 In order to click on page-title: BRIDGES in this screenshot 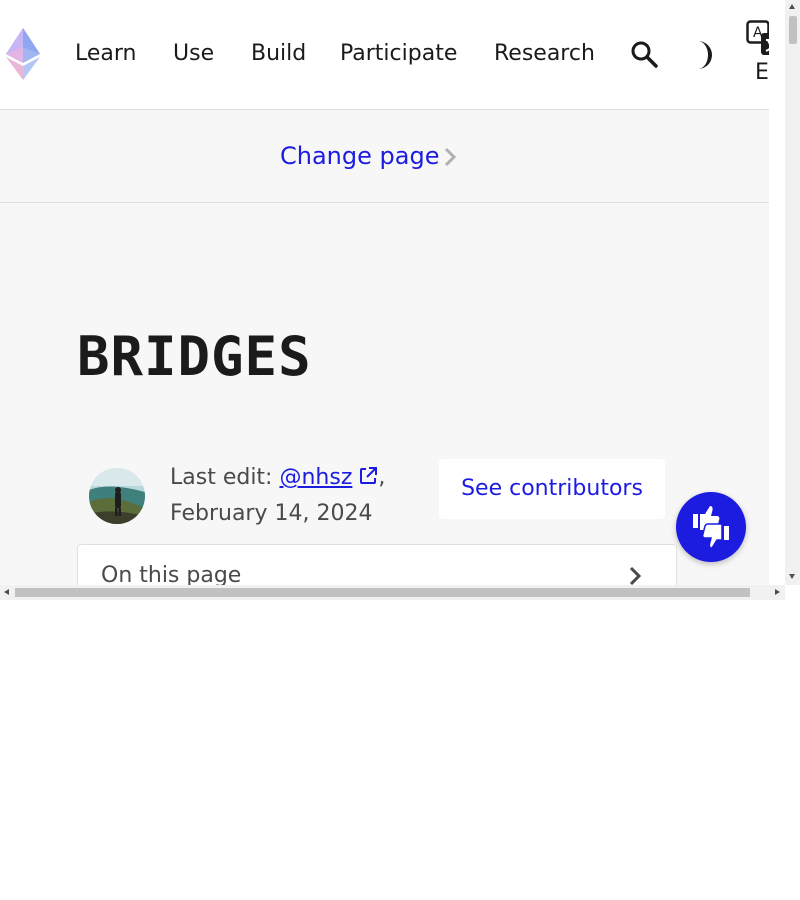, I will do `click(194, 356)`.